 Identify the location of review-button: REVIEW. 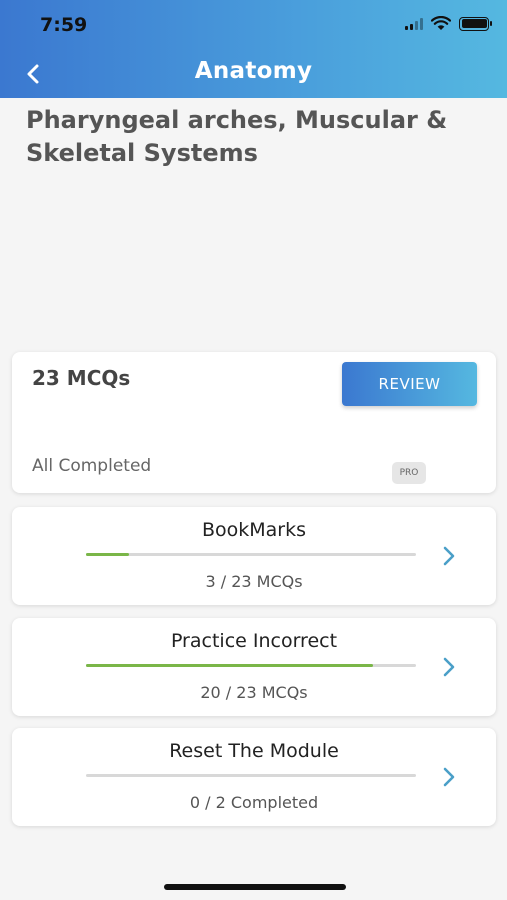
(409, 384).